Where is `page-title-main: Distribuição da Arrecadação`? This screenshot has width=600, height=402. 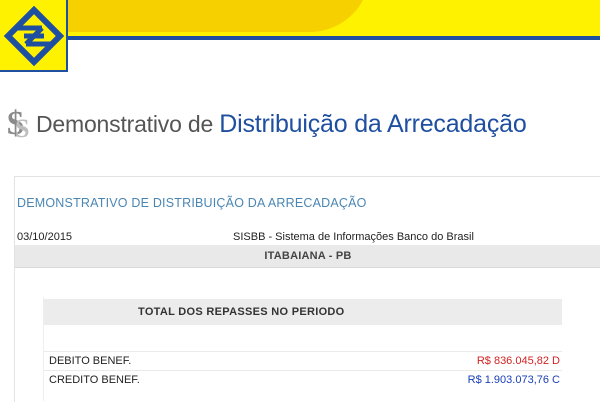
page-title-main: Distribuição da Arrecadação is located at coordinates (373, 124).